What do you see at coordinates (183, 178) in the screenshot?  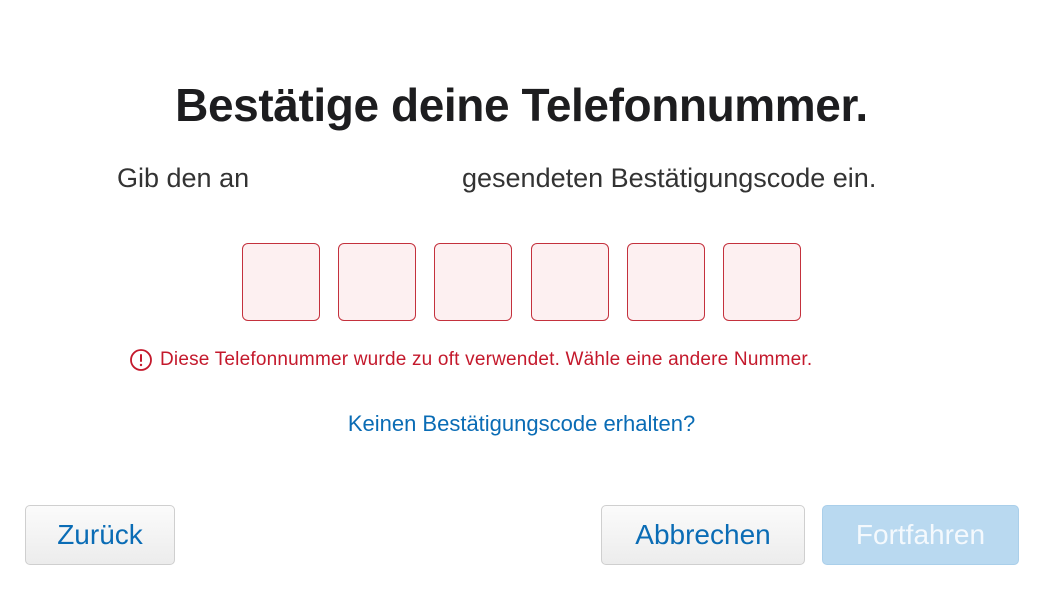 I see `instruction-text-before: Gib den an` at bounding box center [183, 178].